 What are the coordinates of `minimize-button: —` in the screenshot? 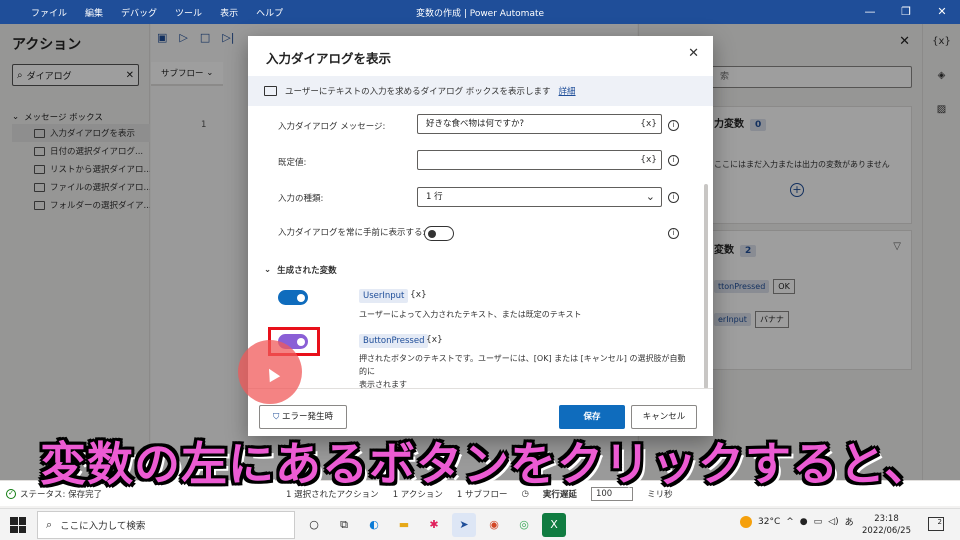 It's located at (870, 12).